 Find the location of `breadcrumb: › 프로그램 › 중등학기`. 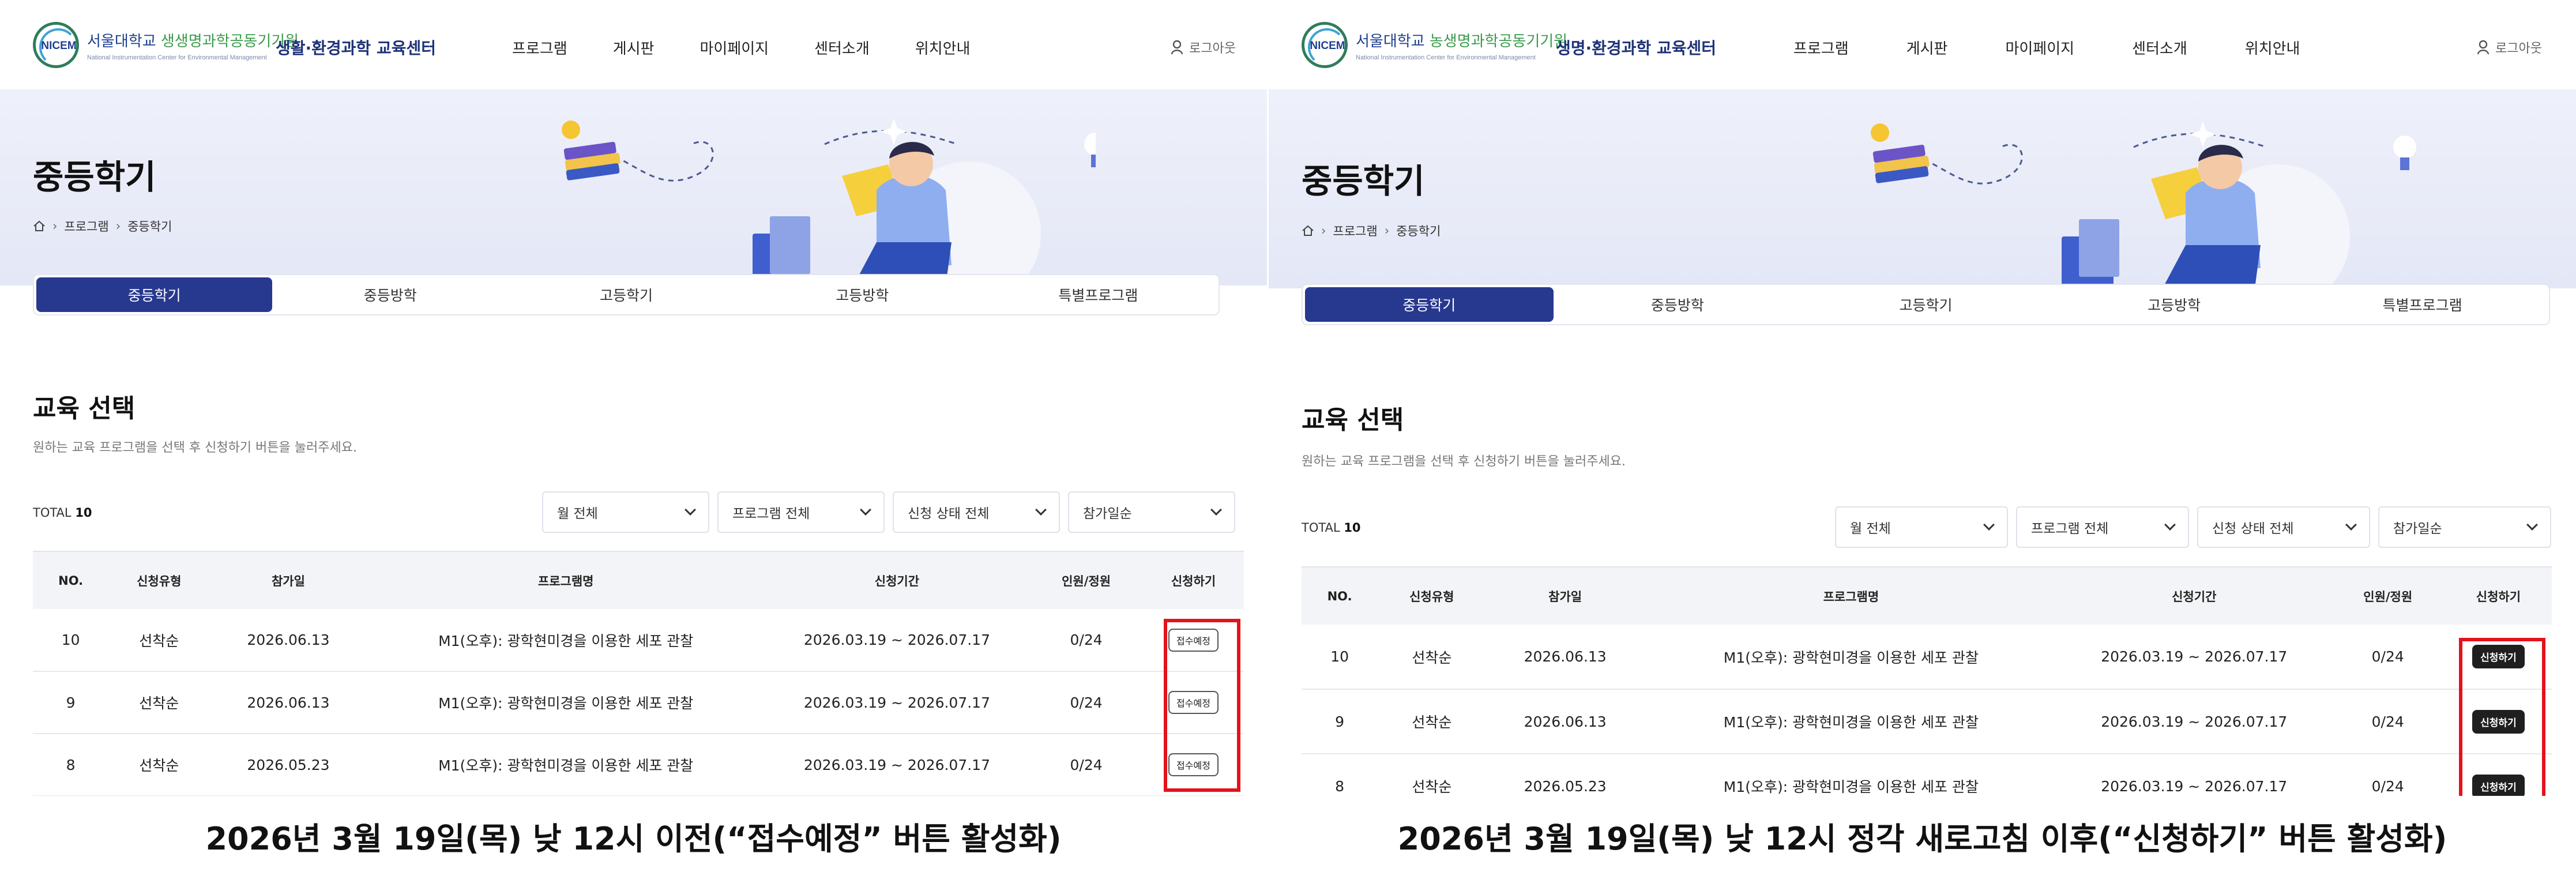

breadcrumb: › 프로그램 › 중등학기 is located at coordinates (1371, 231).